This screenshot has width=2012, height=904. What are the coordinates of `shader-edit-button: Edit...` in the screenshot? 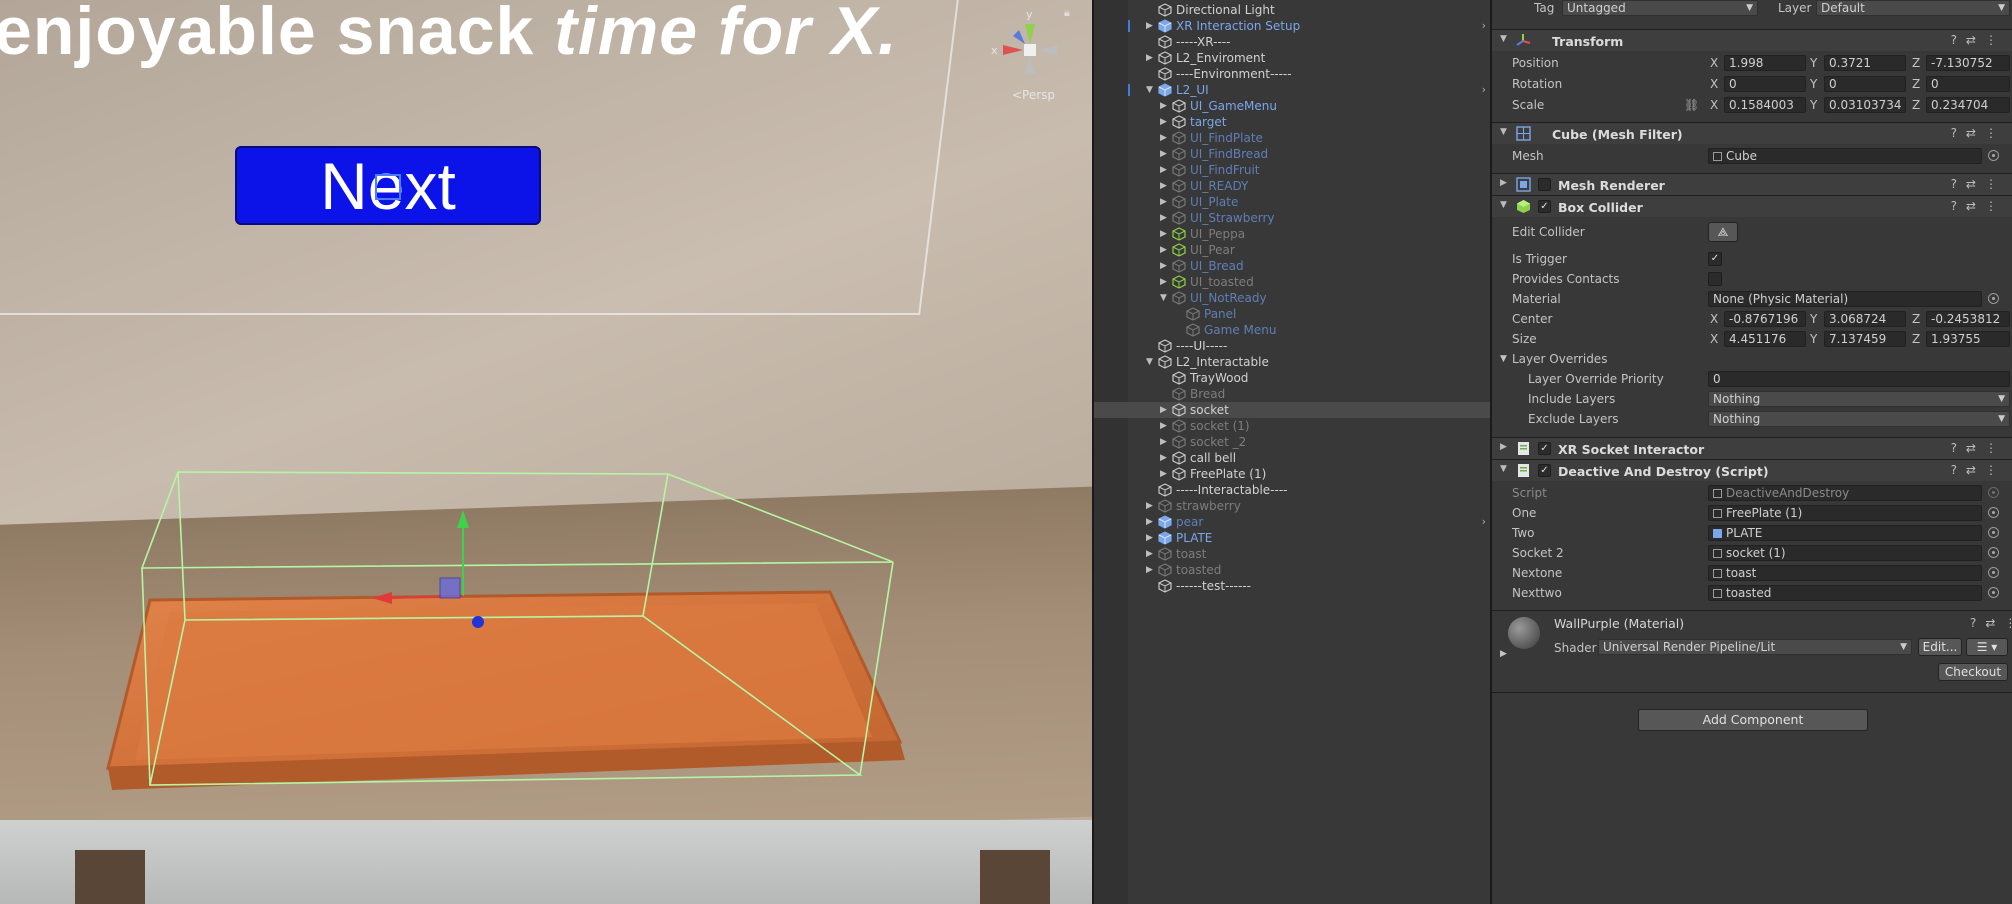 It's located at (1940, 647).